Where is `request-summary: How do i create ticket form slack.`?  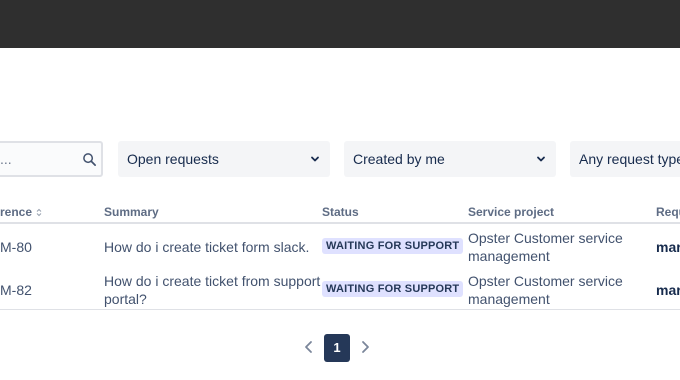
request-summary: How do i create ticket form slack. is located at coordinates (206, 247).